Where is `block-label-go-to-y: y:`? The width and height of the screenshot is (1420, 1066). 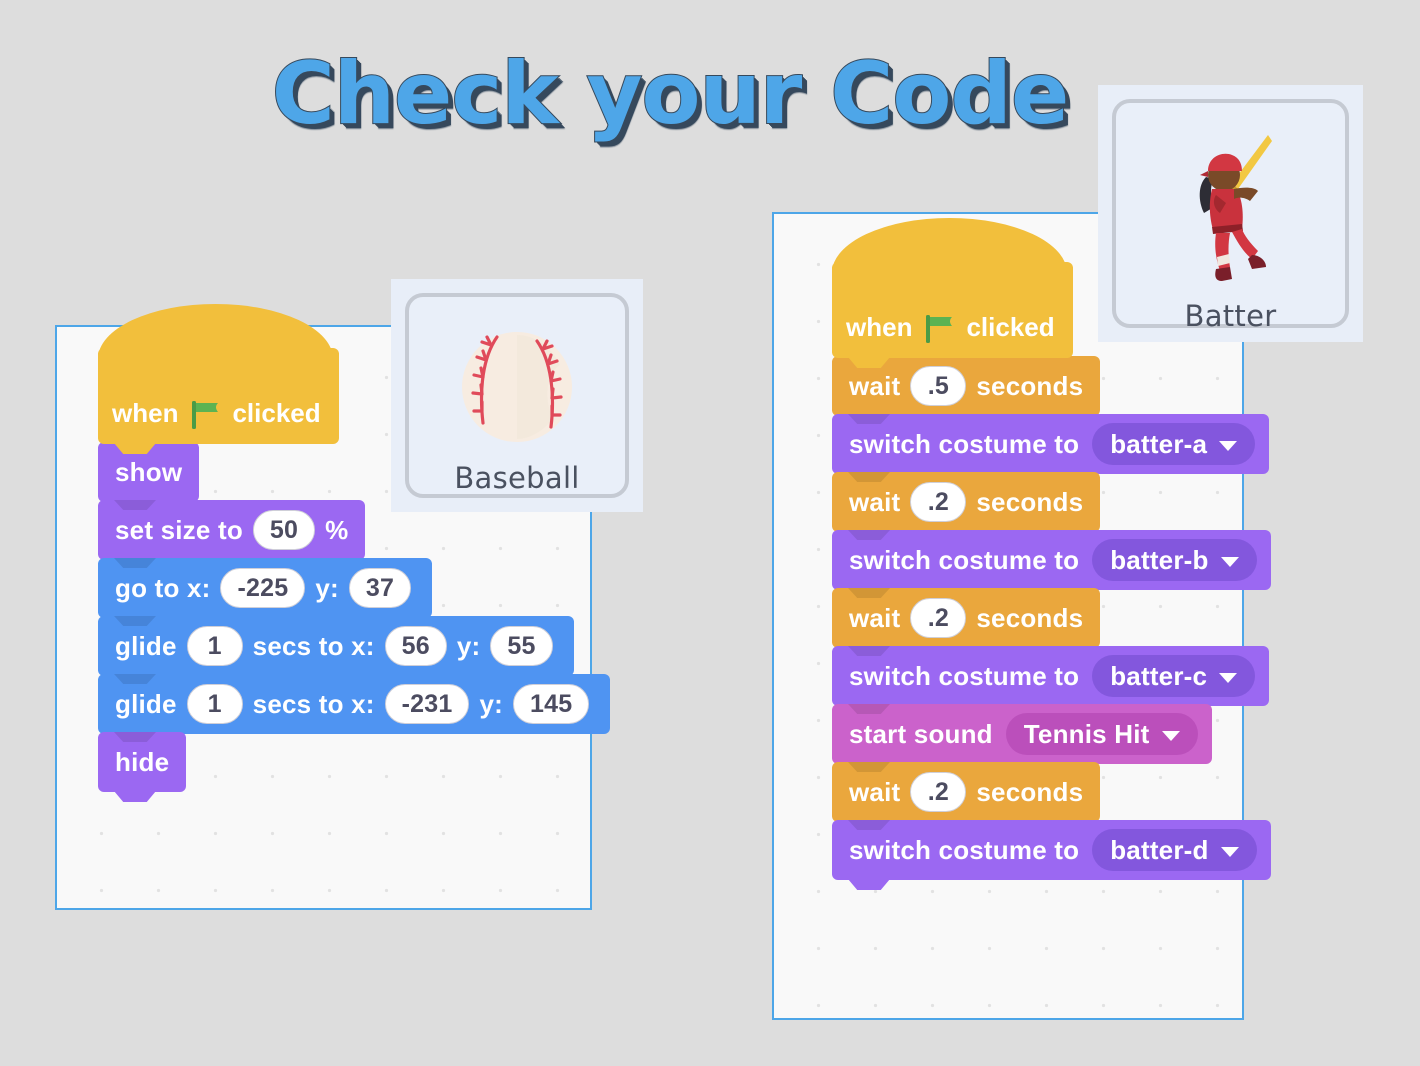
block-label-go-to-y: y: is located at coordinates (327, 587).